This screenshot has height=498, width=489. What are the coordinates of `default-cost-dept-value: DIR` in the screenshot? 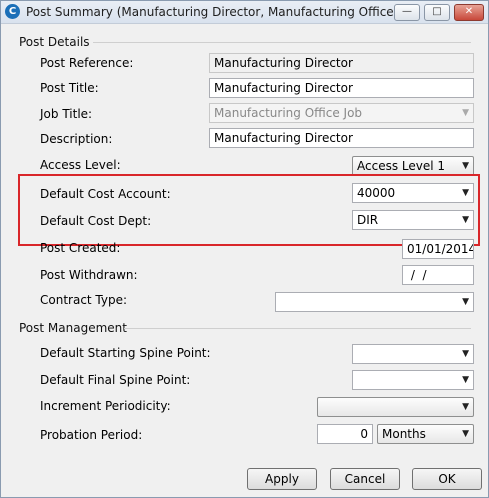 It's located at (368, 220).